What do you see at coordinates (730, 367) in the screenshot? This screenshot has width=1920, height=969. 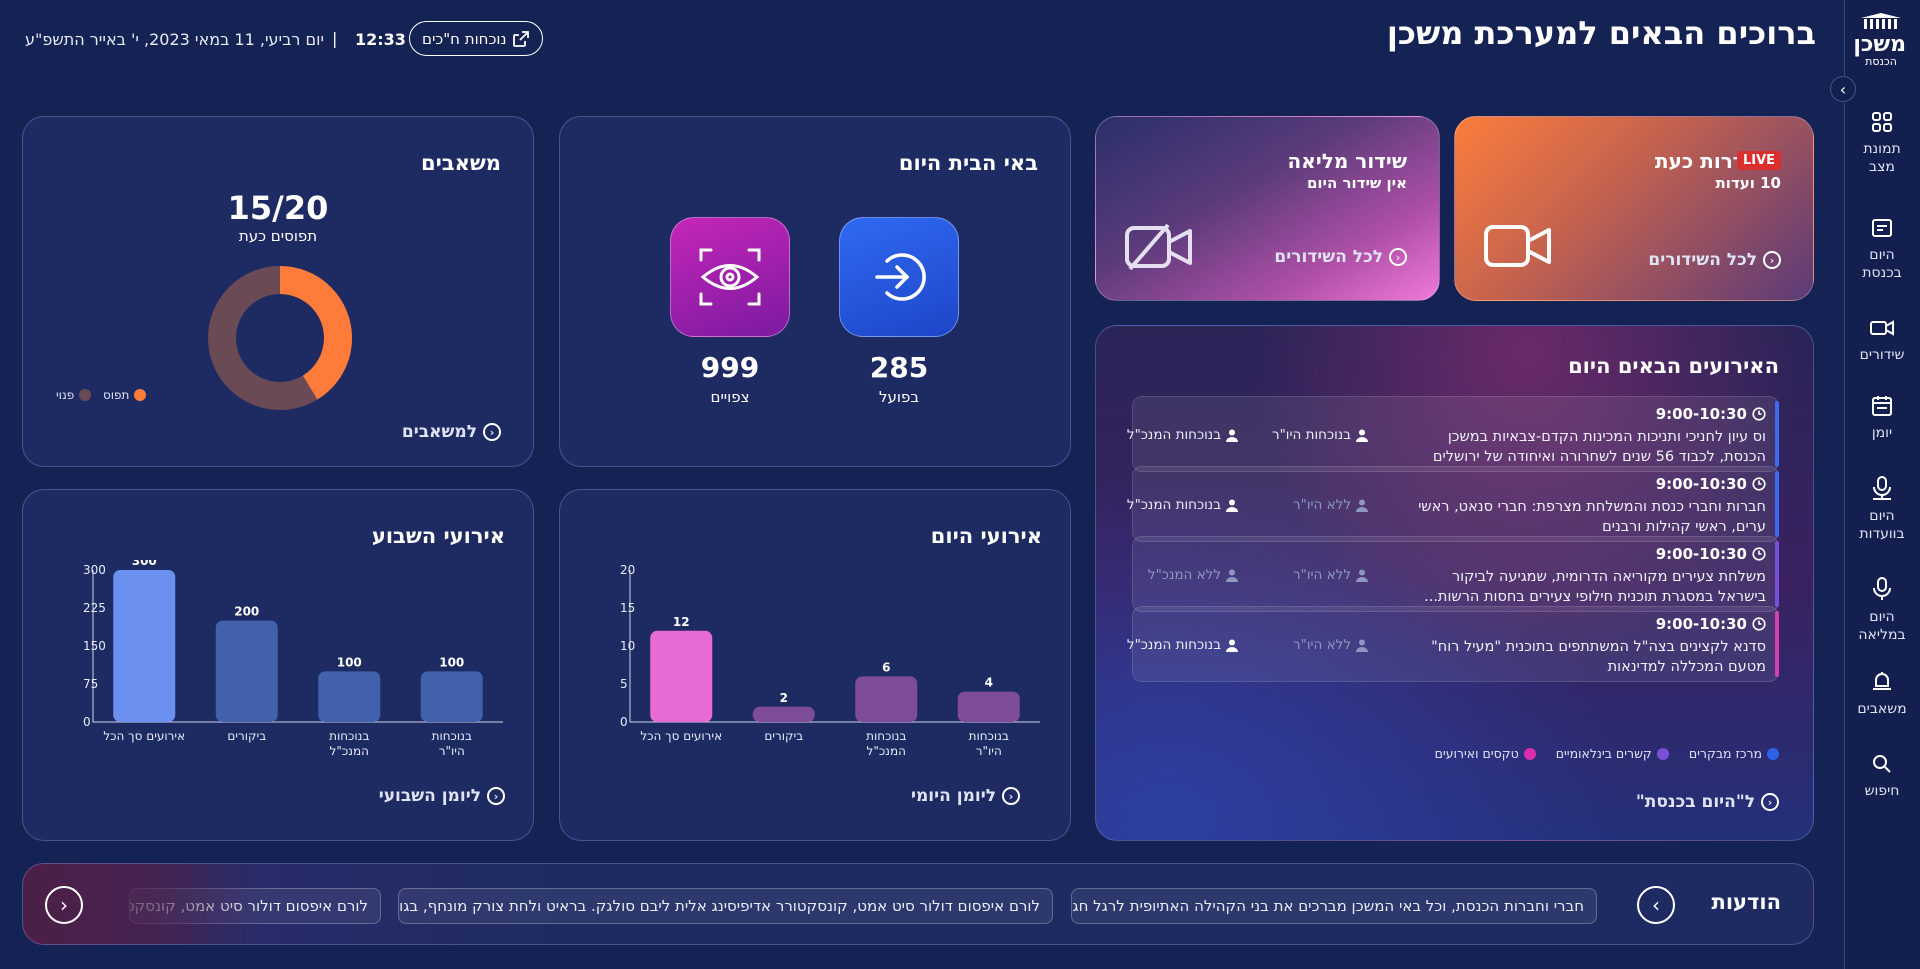 I see `expected-visitors-value: 999` at bounding box center [730, 367].